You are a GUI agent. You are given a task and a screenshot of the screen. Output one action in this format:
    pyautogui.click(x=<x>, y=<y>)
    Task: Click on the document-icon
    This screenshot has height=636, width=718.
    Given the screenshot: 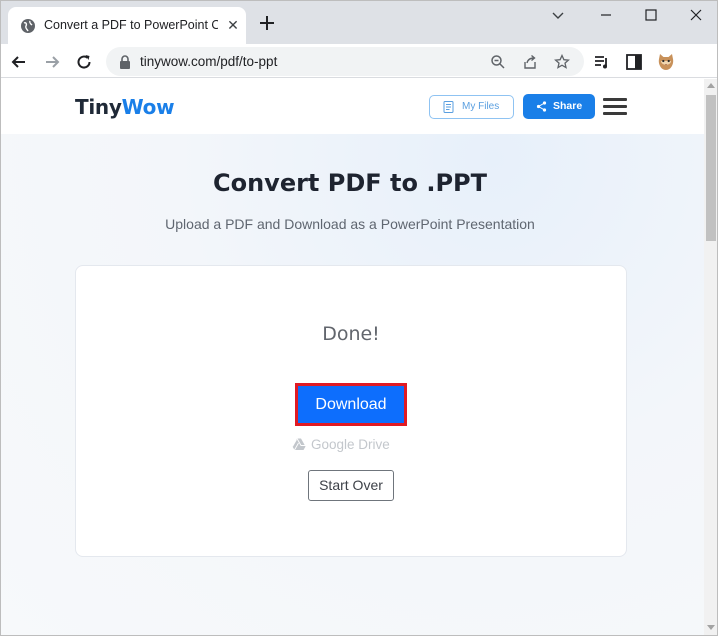 What is the action you would take?
    pyautogui.click(x=448, y=107)
    